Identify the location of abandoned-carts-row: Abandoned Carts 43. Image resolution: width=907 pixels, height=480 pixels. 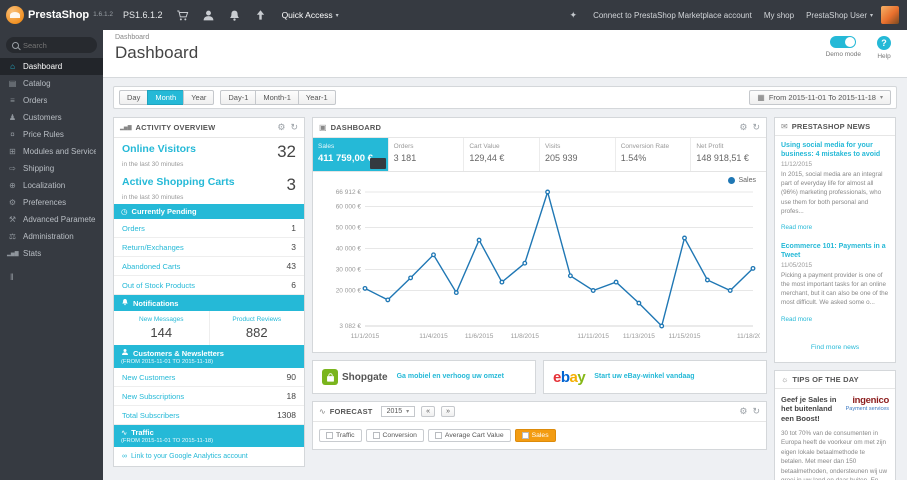
(209, 266).